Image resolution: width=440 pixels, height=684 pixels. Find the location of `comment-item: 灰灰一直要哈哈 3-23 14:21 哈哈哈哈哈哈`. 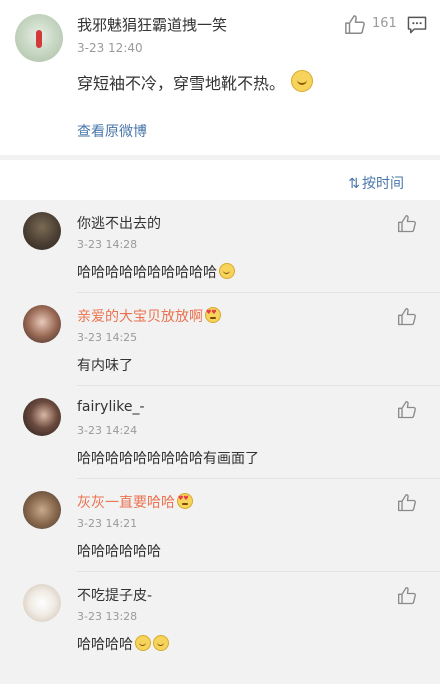

comment-item: 灰灰一直要哈哈 3-23 14:21 哈哈哈哈哈哈 is located at coordinates (220, 525).